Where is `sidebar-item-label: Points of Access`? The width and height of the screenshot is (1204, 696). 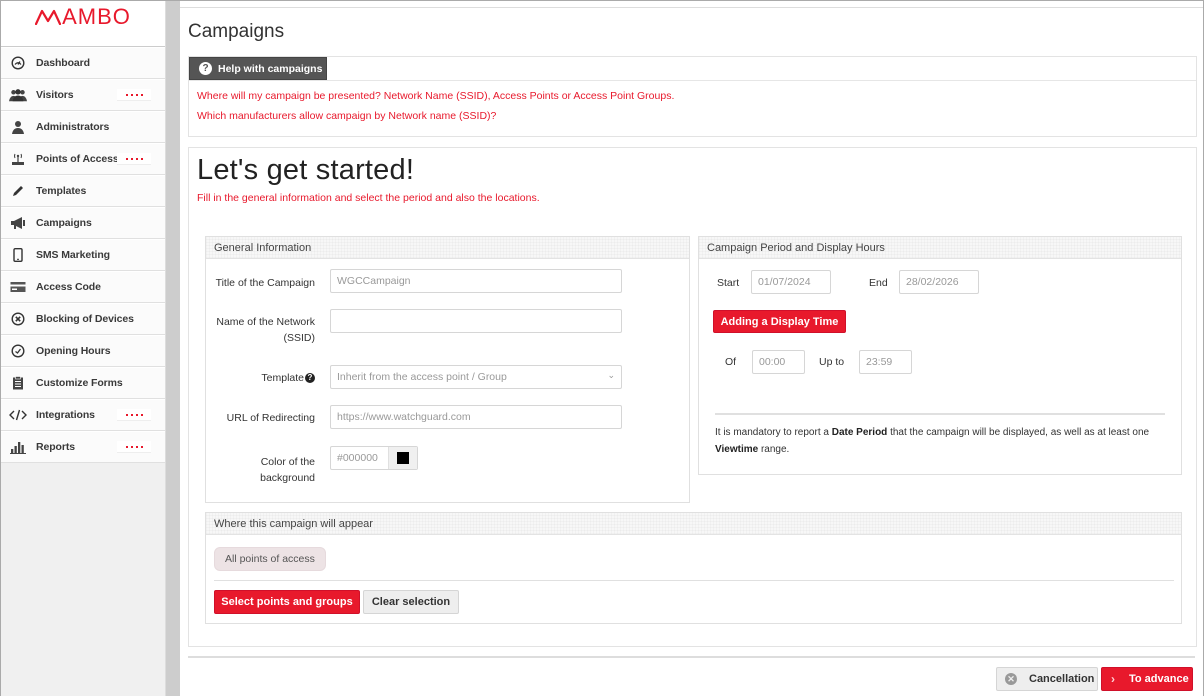
sidebar-item-label: Points of Access is located at coordinates (77, 159).